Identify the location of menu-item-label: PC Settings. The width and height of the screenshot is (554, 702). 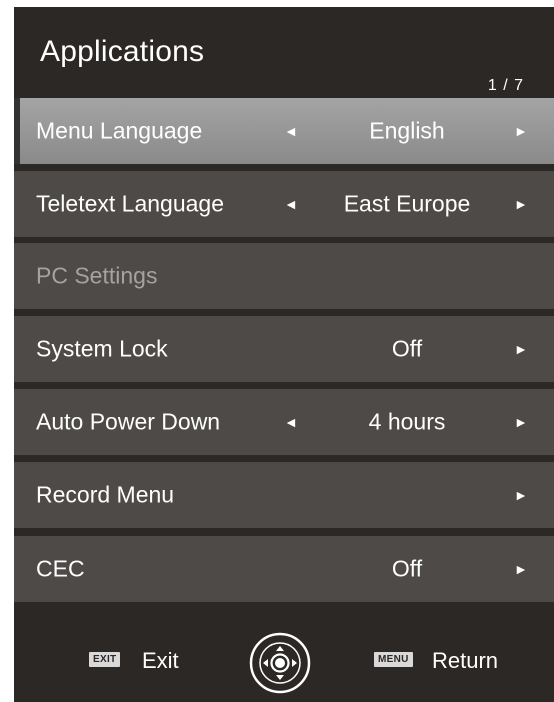
(97, 275).